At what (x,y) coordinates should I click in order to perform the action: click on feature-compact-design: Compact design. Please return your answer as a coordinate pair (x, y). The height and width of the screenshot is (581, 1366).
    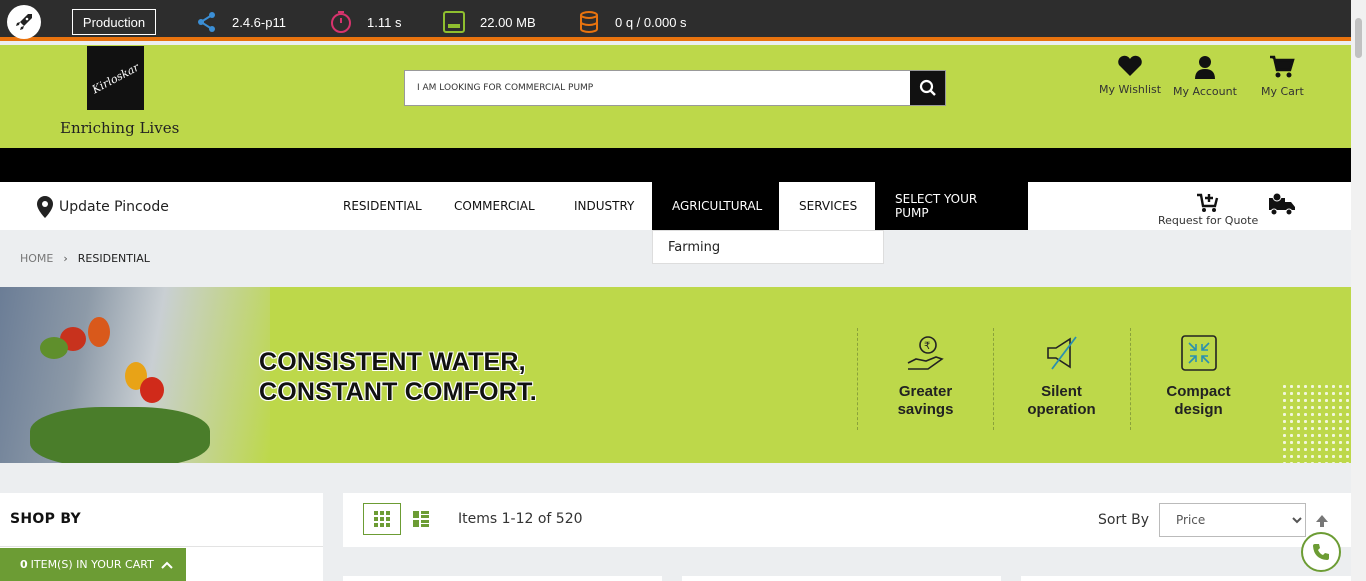
    Looking at the image, I should click on (1198, 379).